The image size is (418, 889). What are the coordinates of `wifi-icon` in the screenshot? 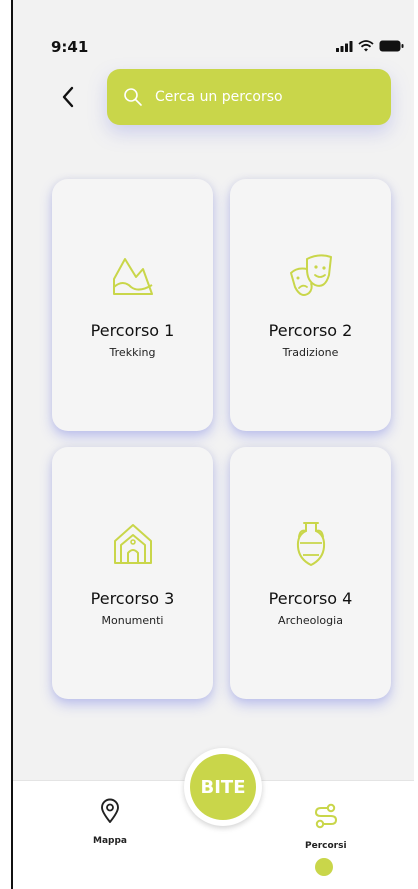 It's located at (366, 46).